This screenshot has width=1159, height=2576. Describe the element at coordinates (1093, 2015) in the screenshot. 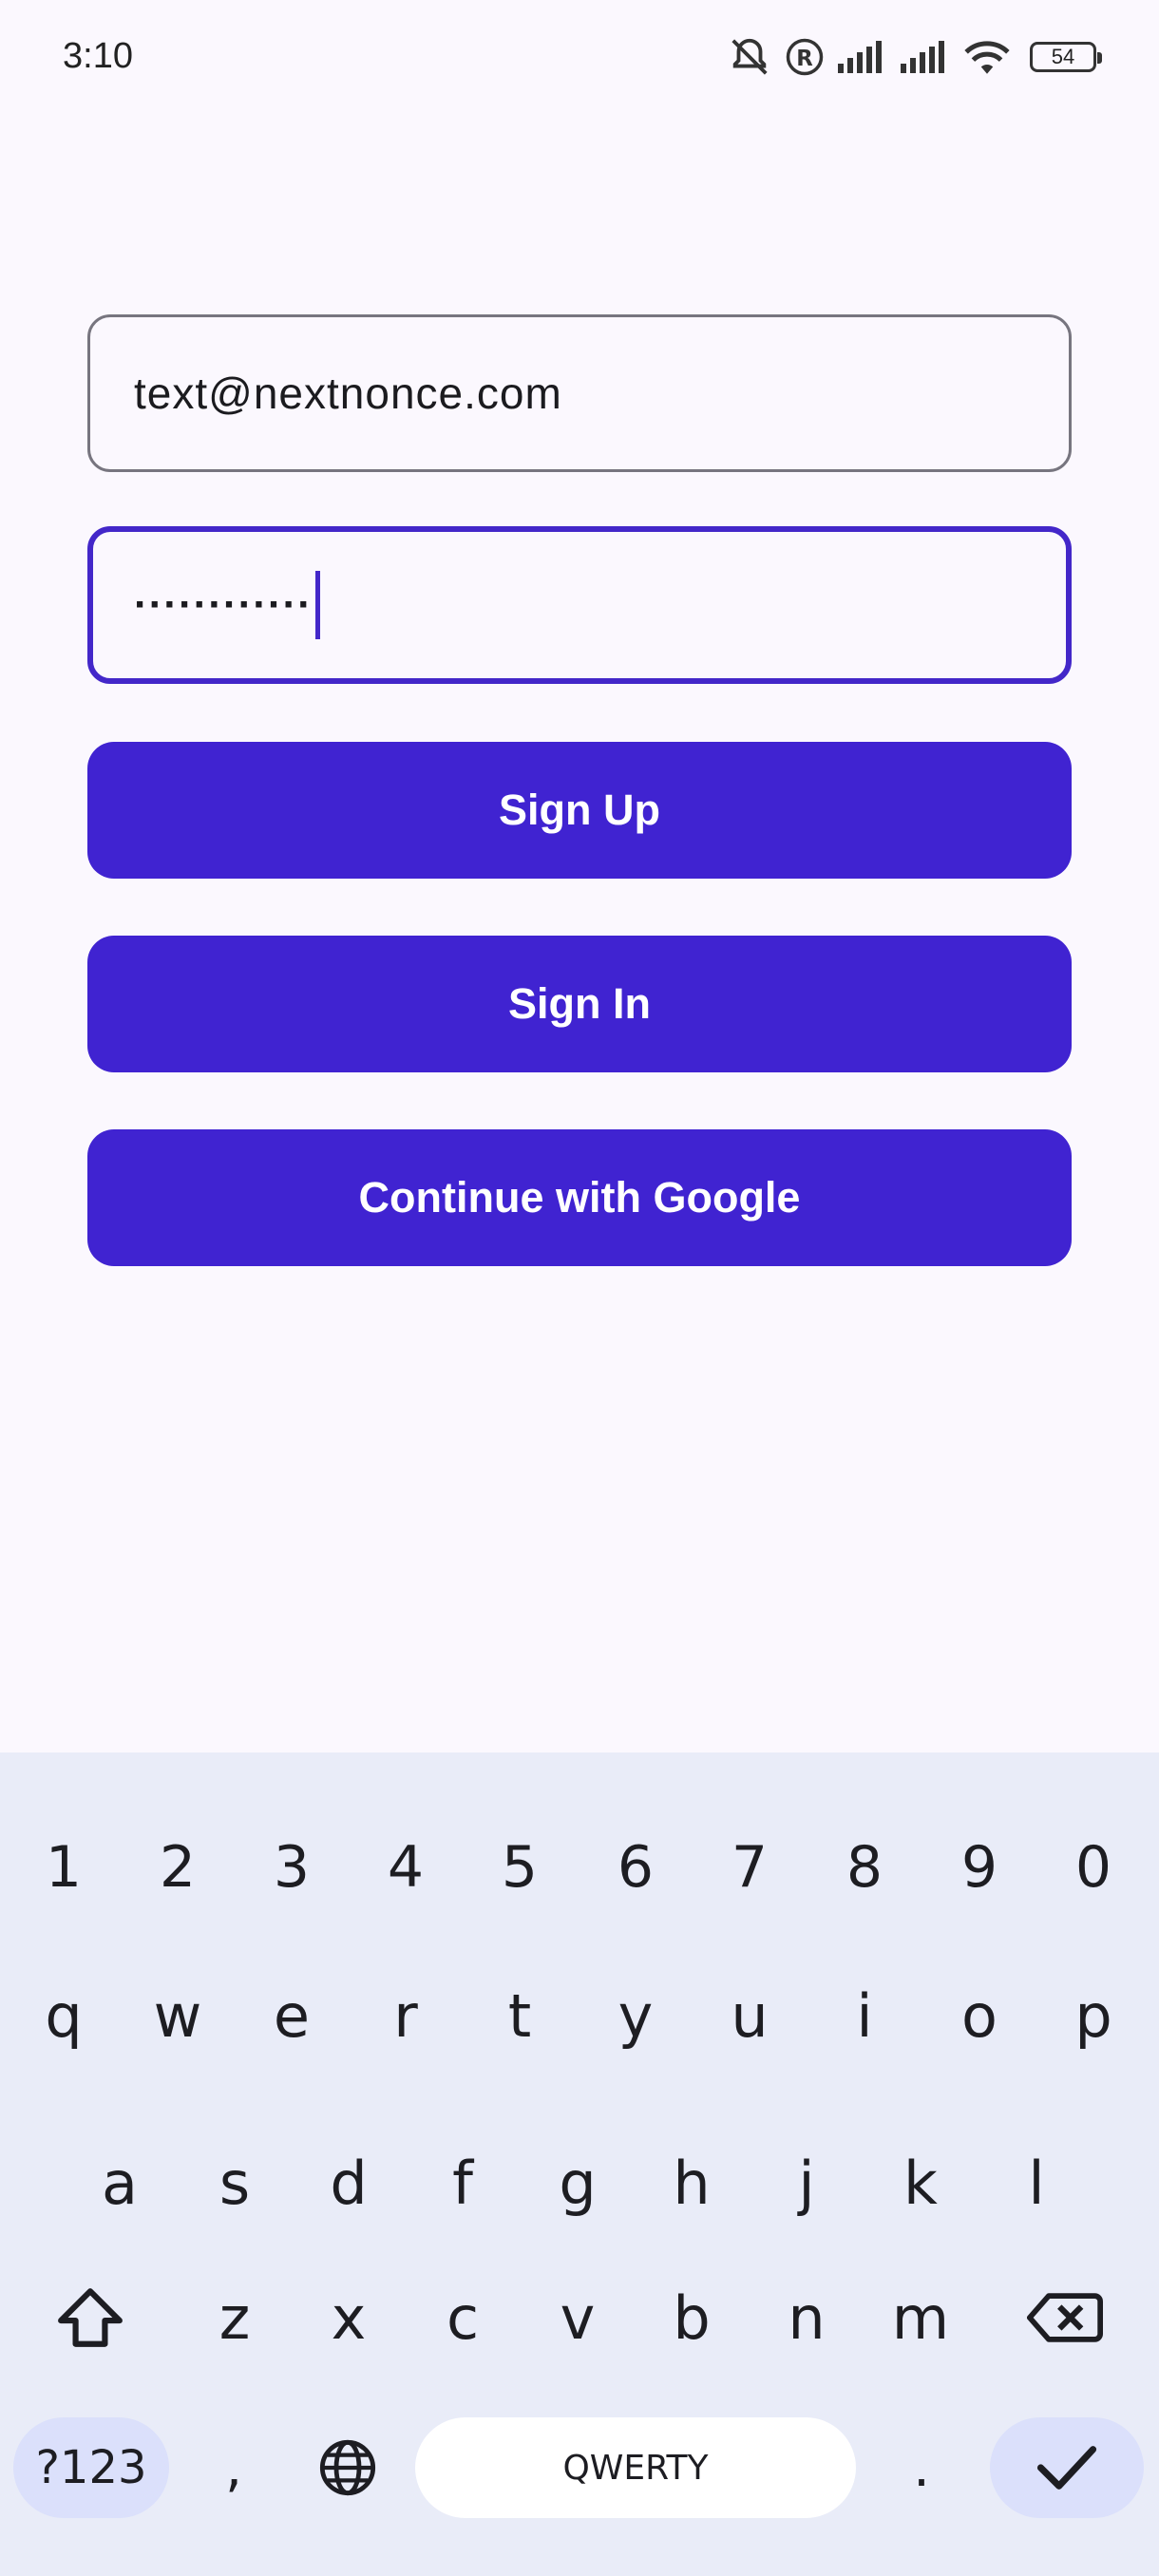

I see `key-p: p` at that location.